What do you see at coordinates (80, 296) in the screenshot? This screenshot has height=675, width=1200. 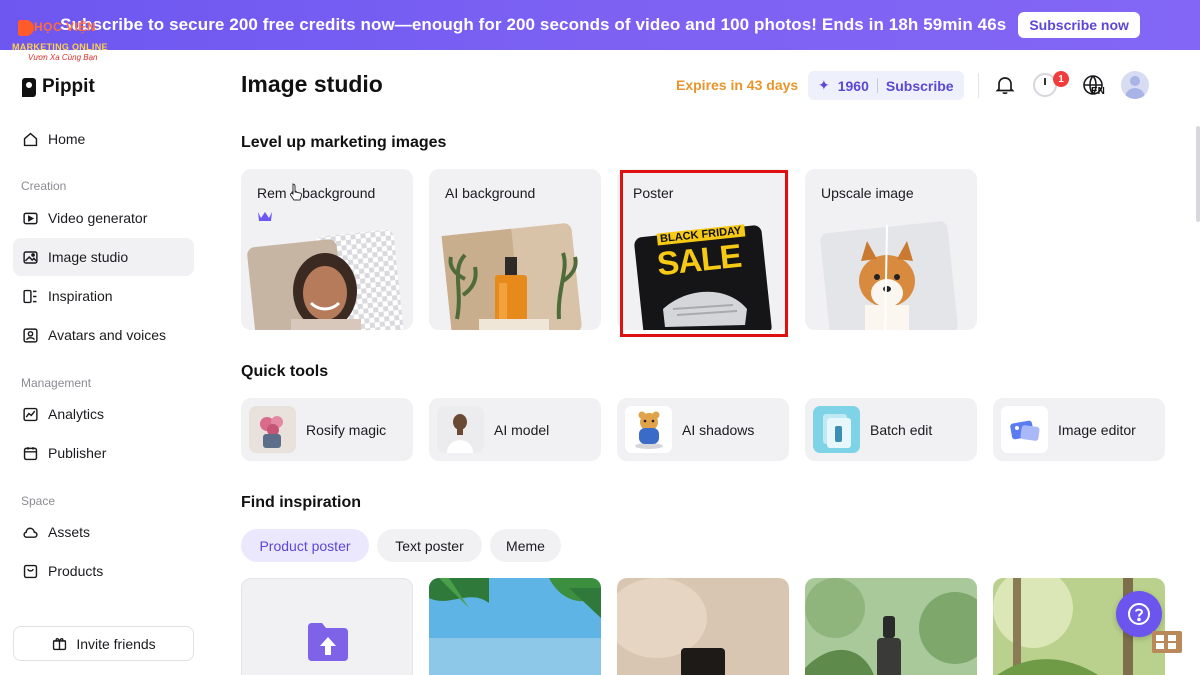 I see `sidebar-item-label: Inspiration` at bounding box center [80, 296].